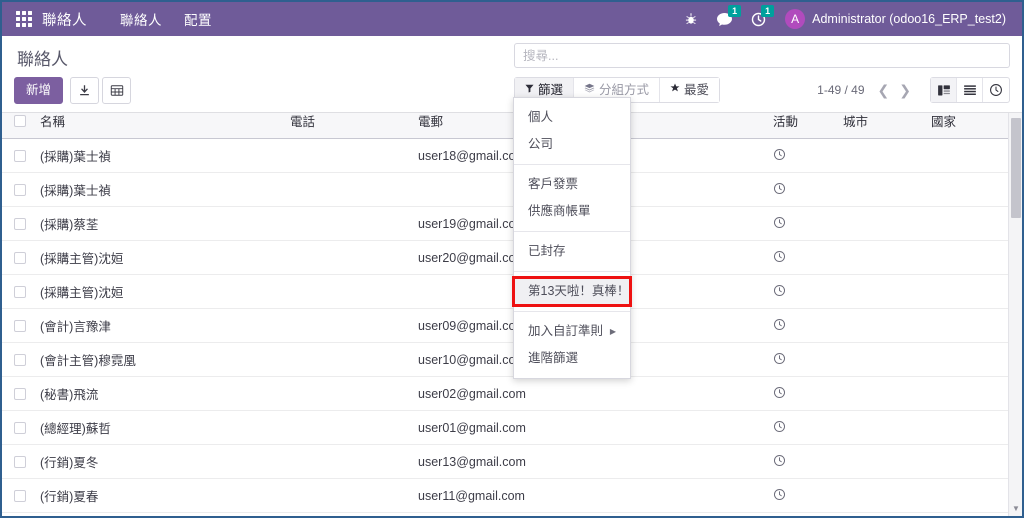 The image size is (1024, 518). I want to click on table-row: (會計)言豫津 user09@gmail.com, so click(512, 325).